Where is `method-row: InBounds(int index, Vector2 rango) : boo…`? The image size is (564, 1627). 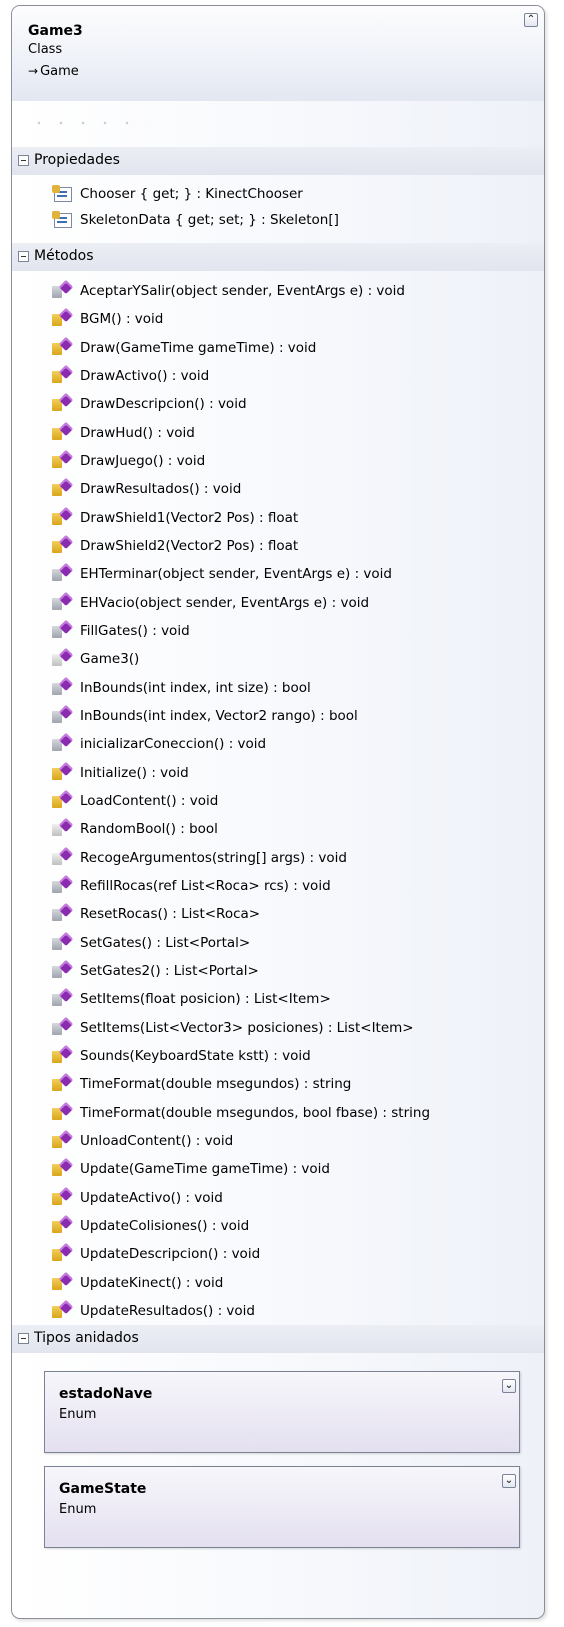 method-row: InBounds(int index, Vector2 rango) : boo… is located at coordinates (205, 715).